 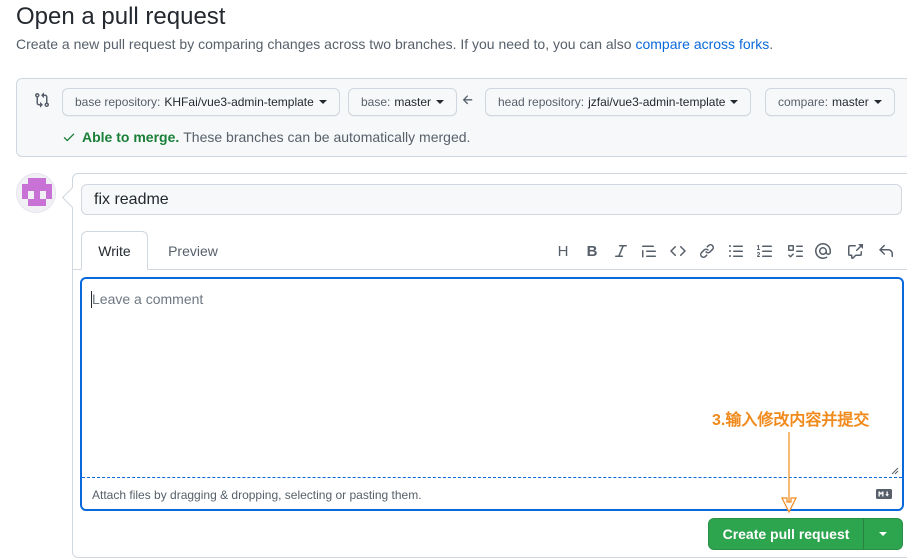 What do you see at coordinates (467, 100) in the screenshot?
I see `arrow-left-icon` at bounding box center [467, 100].